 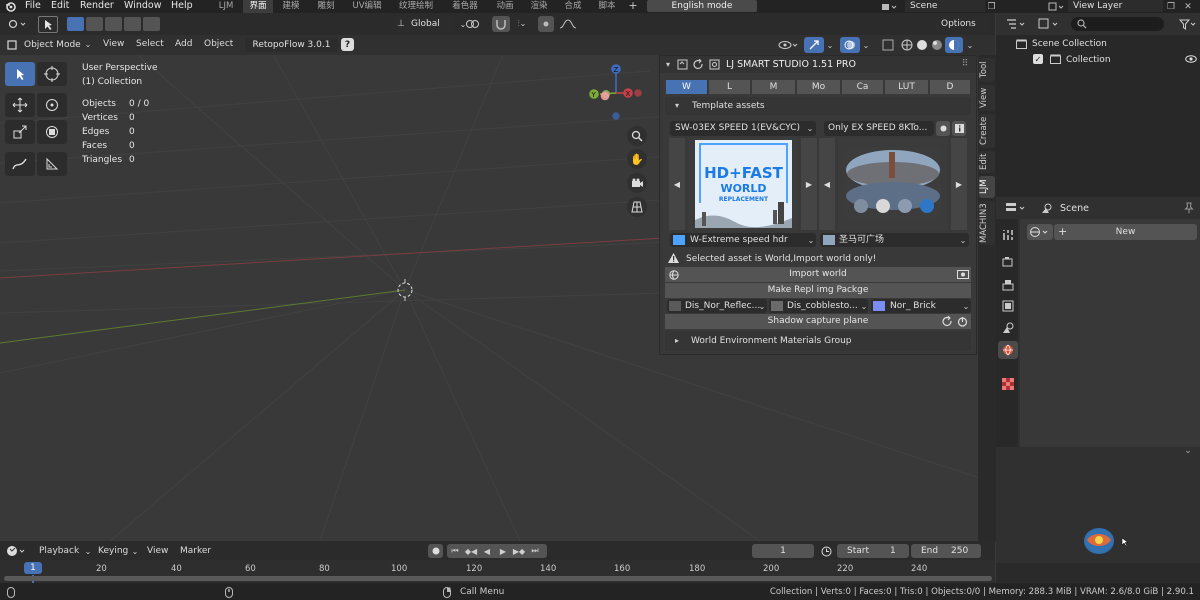 What do you see at coordinates (945, 6) in the screenshot?
I see `scene-name-field: Scene` at bounding box center [945, 6].